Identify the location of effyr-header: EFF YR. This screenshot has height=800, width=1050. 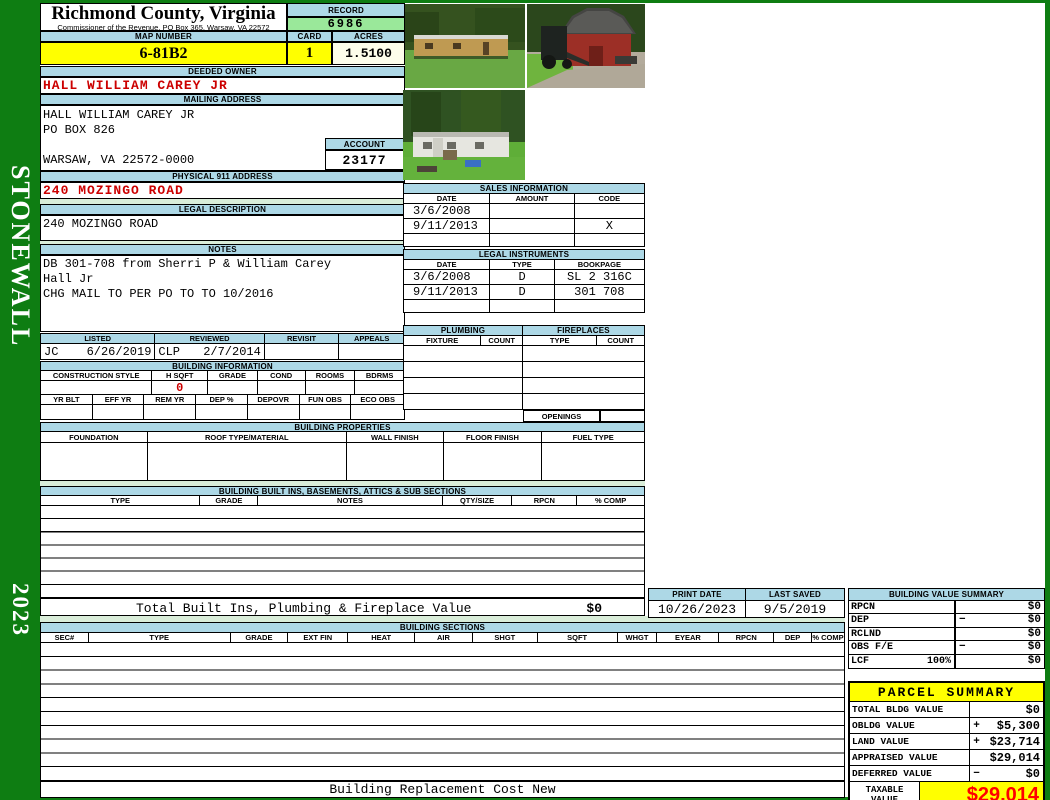
(119, 399).